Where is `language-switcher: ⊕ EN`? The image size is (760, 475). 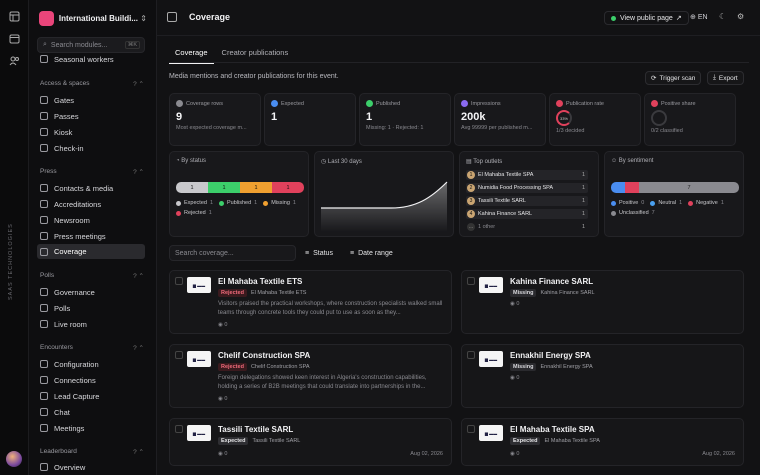
language-switcher: ⊕ EN is located at coordinates (699, 17).